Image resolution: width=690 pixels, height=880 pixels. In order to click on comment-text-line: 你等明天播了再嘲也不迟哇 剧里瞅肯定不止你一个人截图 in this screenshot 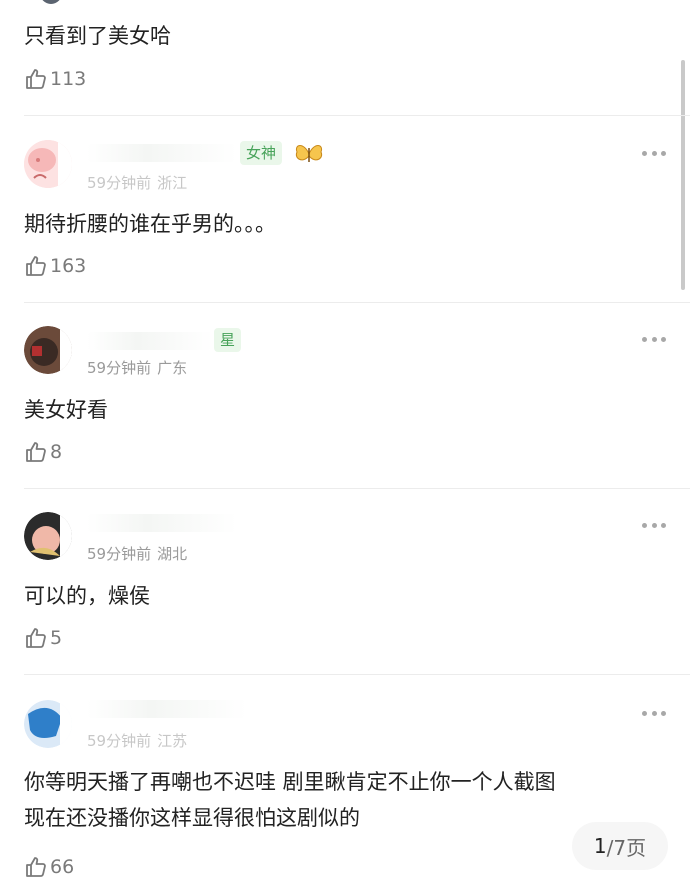, I will do `click(290, 782)`.